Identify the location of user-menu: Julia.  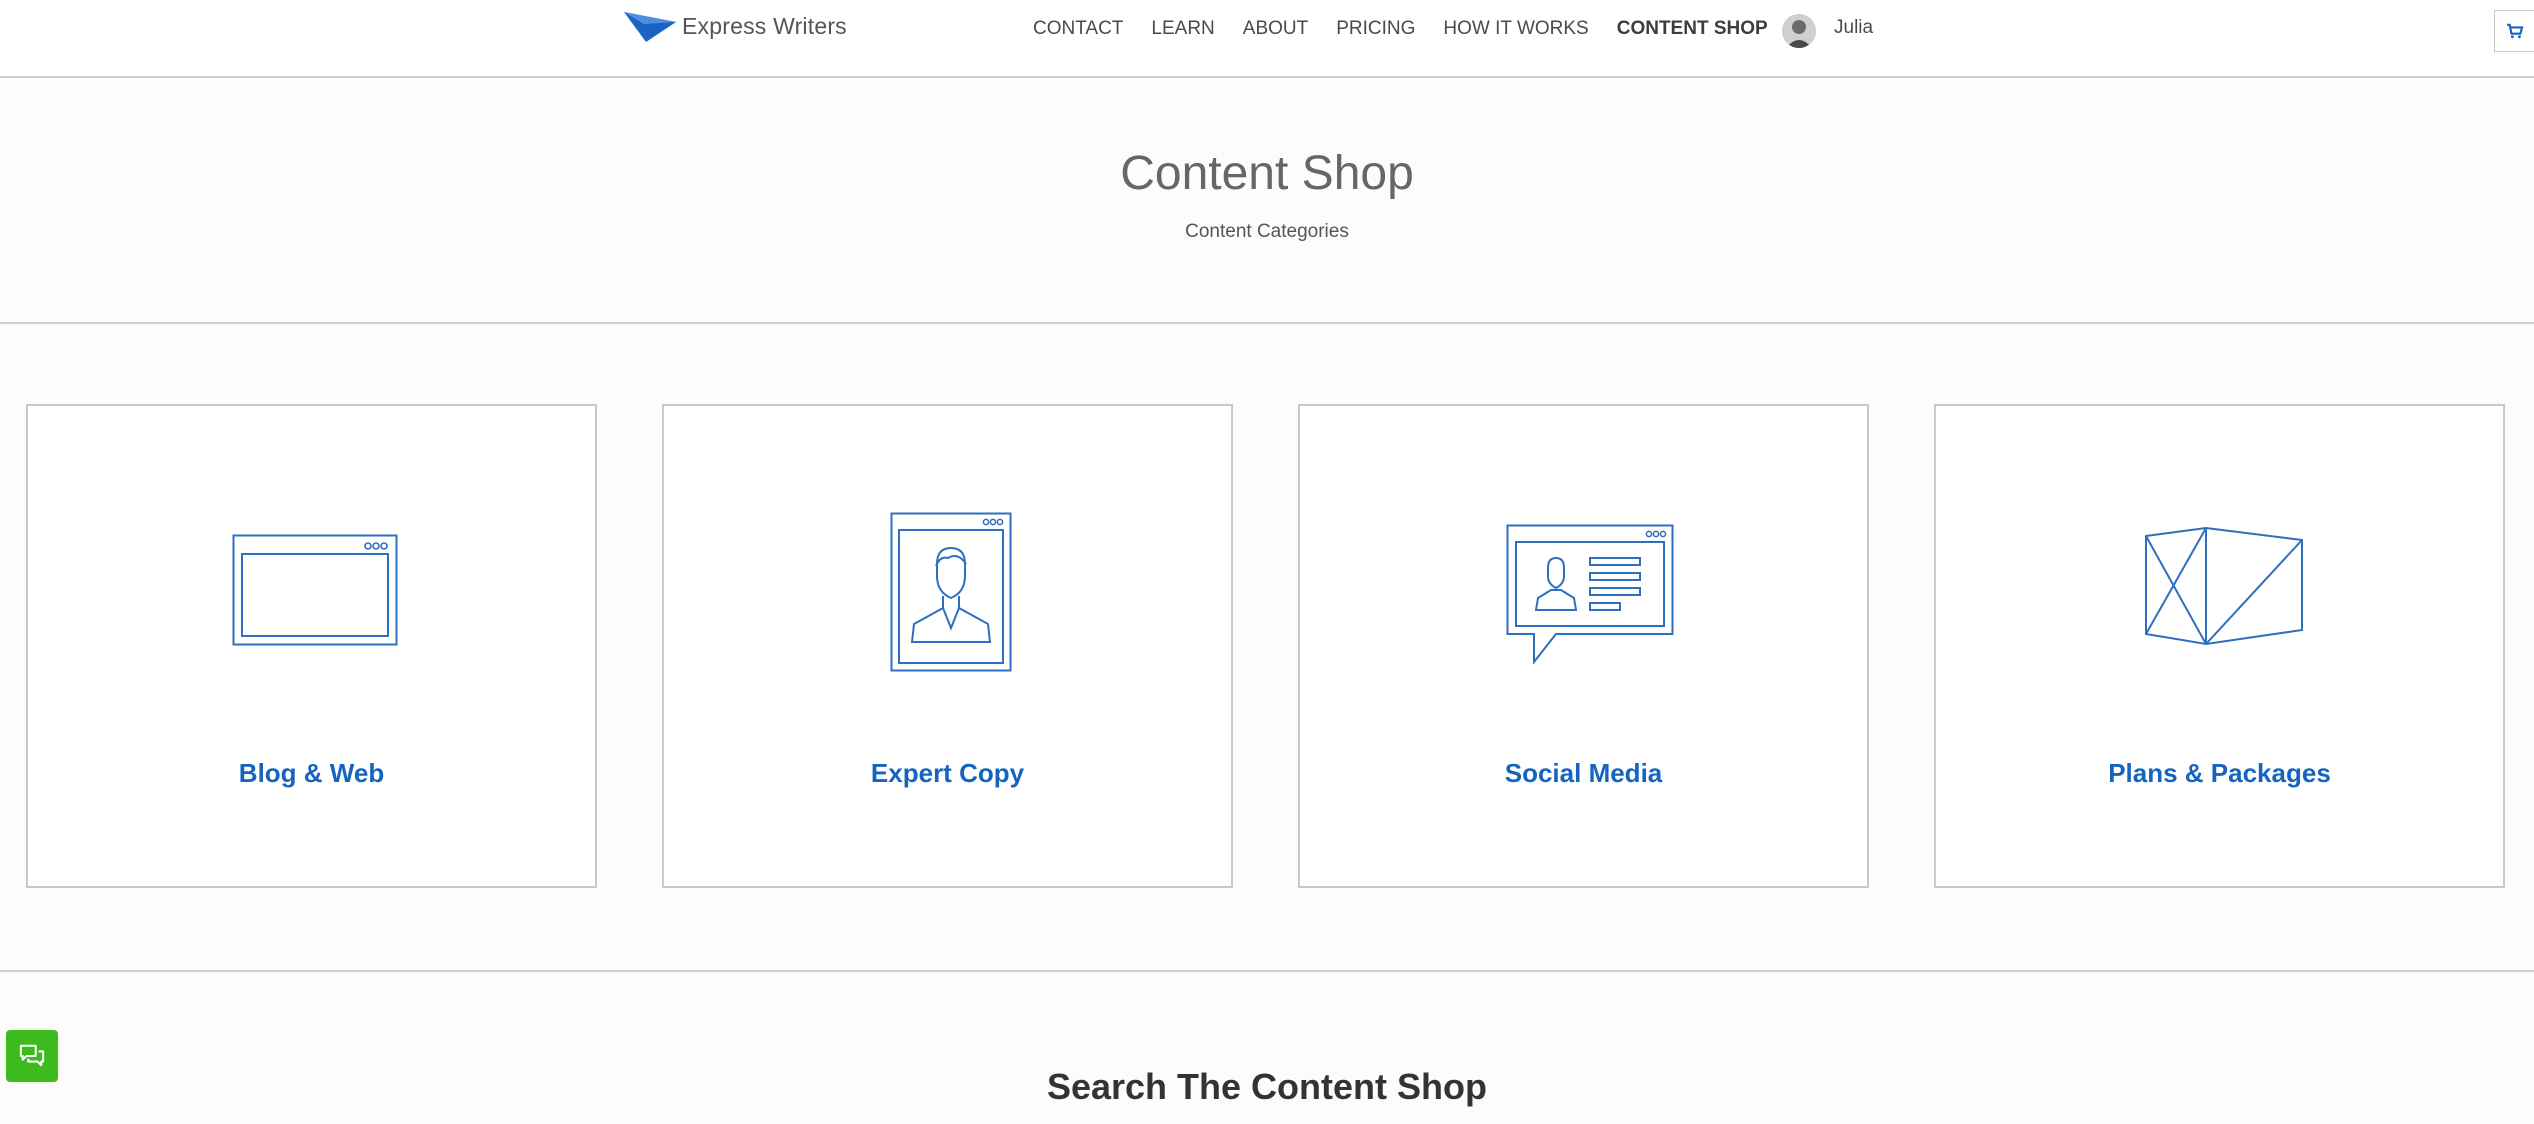
(1827, 31).